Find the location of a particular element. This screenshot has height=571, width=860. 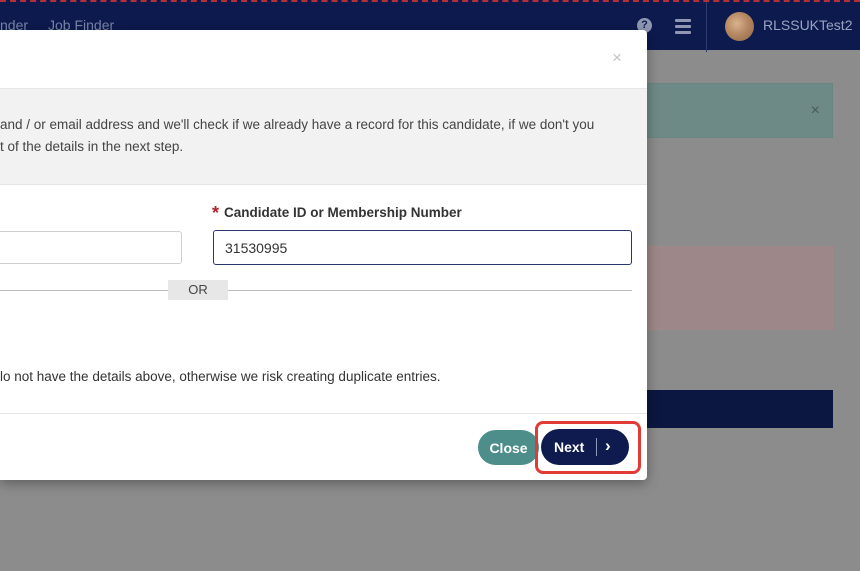

chevron-right-icon: › is located at coordinates (608, 445).